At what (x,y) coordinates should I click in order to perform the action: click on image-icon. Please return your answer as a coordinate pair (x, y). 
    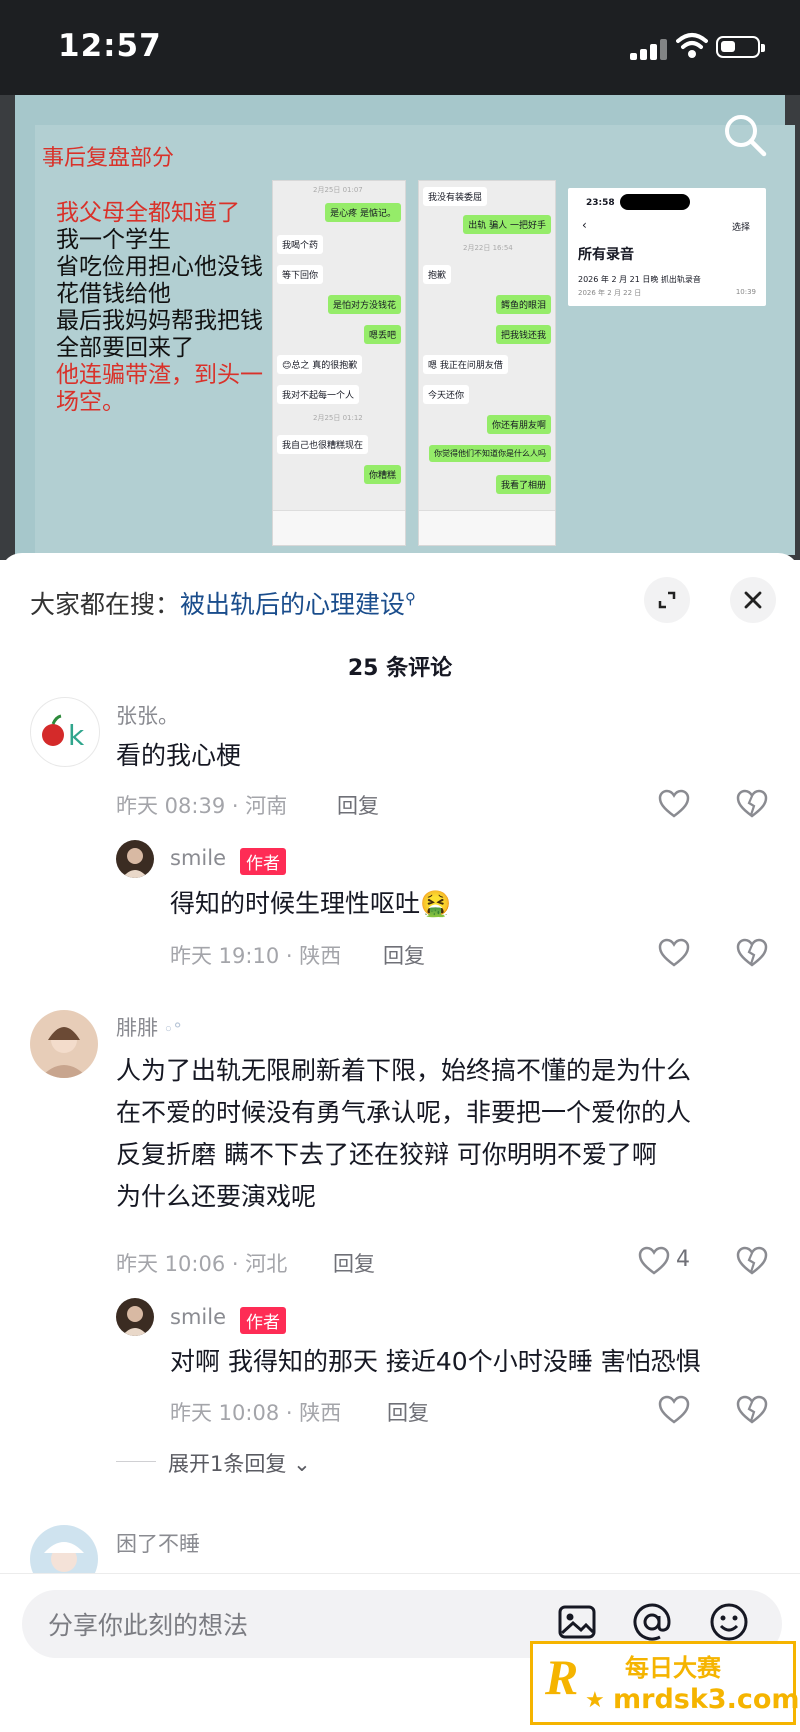
    Looking at the image, I should click on (577, 1622).